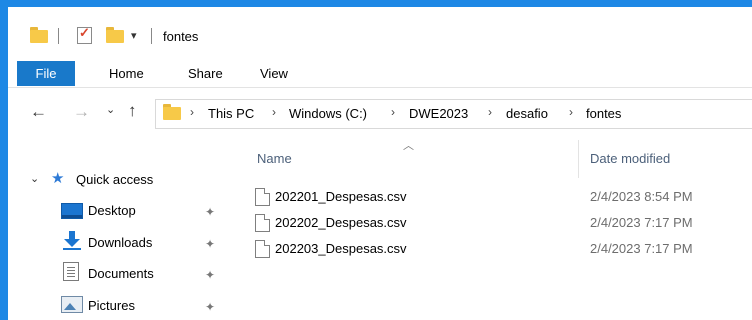 This screenshot has height=320, width=752. I want to click on table-row: 202202_Despesas.csv 2/4/2023 7:17 PM, so click(502, 223).